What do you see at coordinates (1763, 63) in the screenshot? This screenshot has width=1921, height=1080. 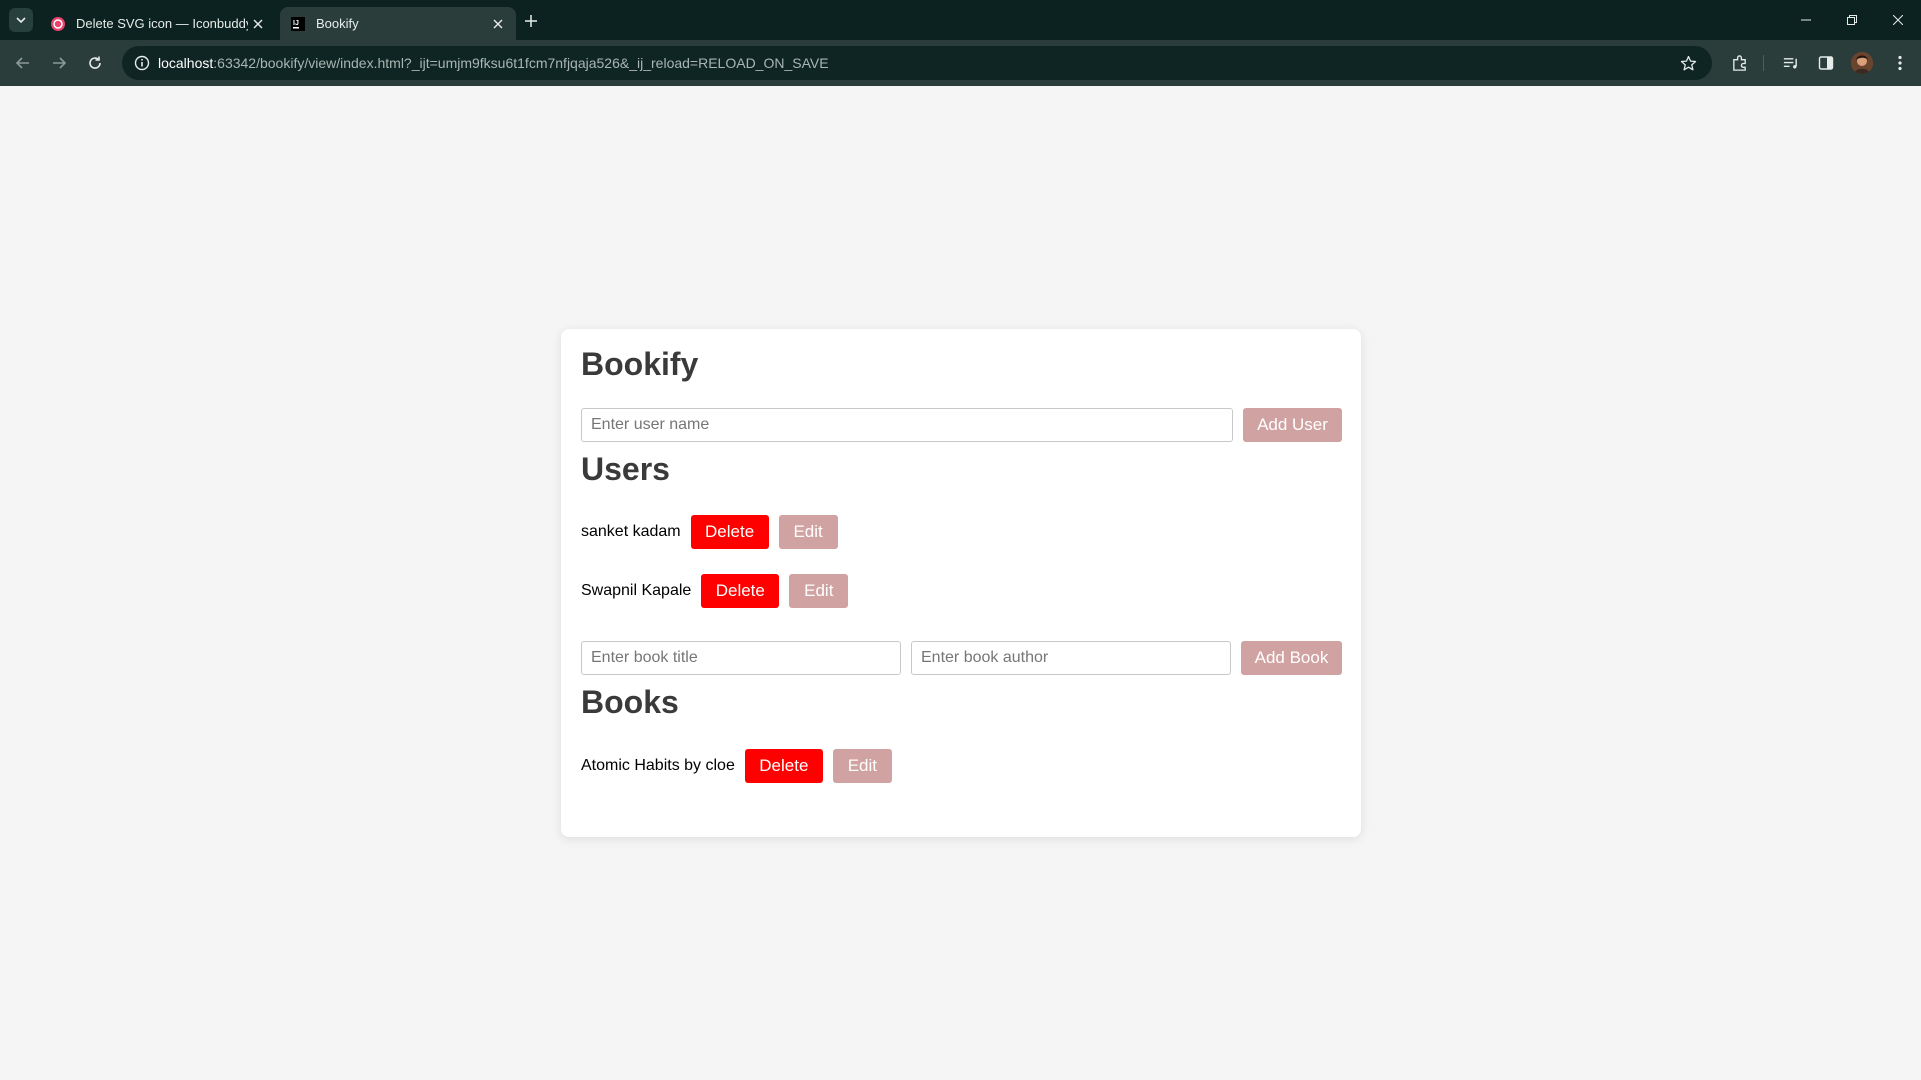 I see `toolbar-separator` at bounding box center [1763, 63].